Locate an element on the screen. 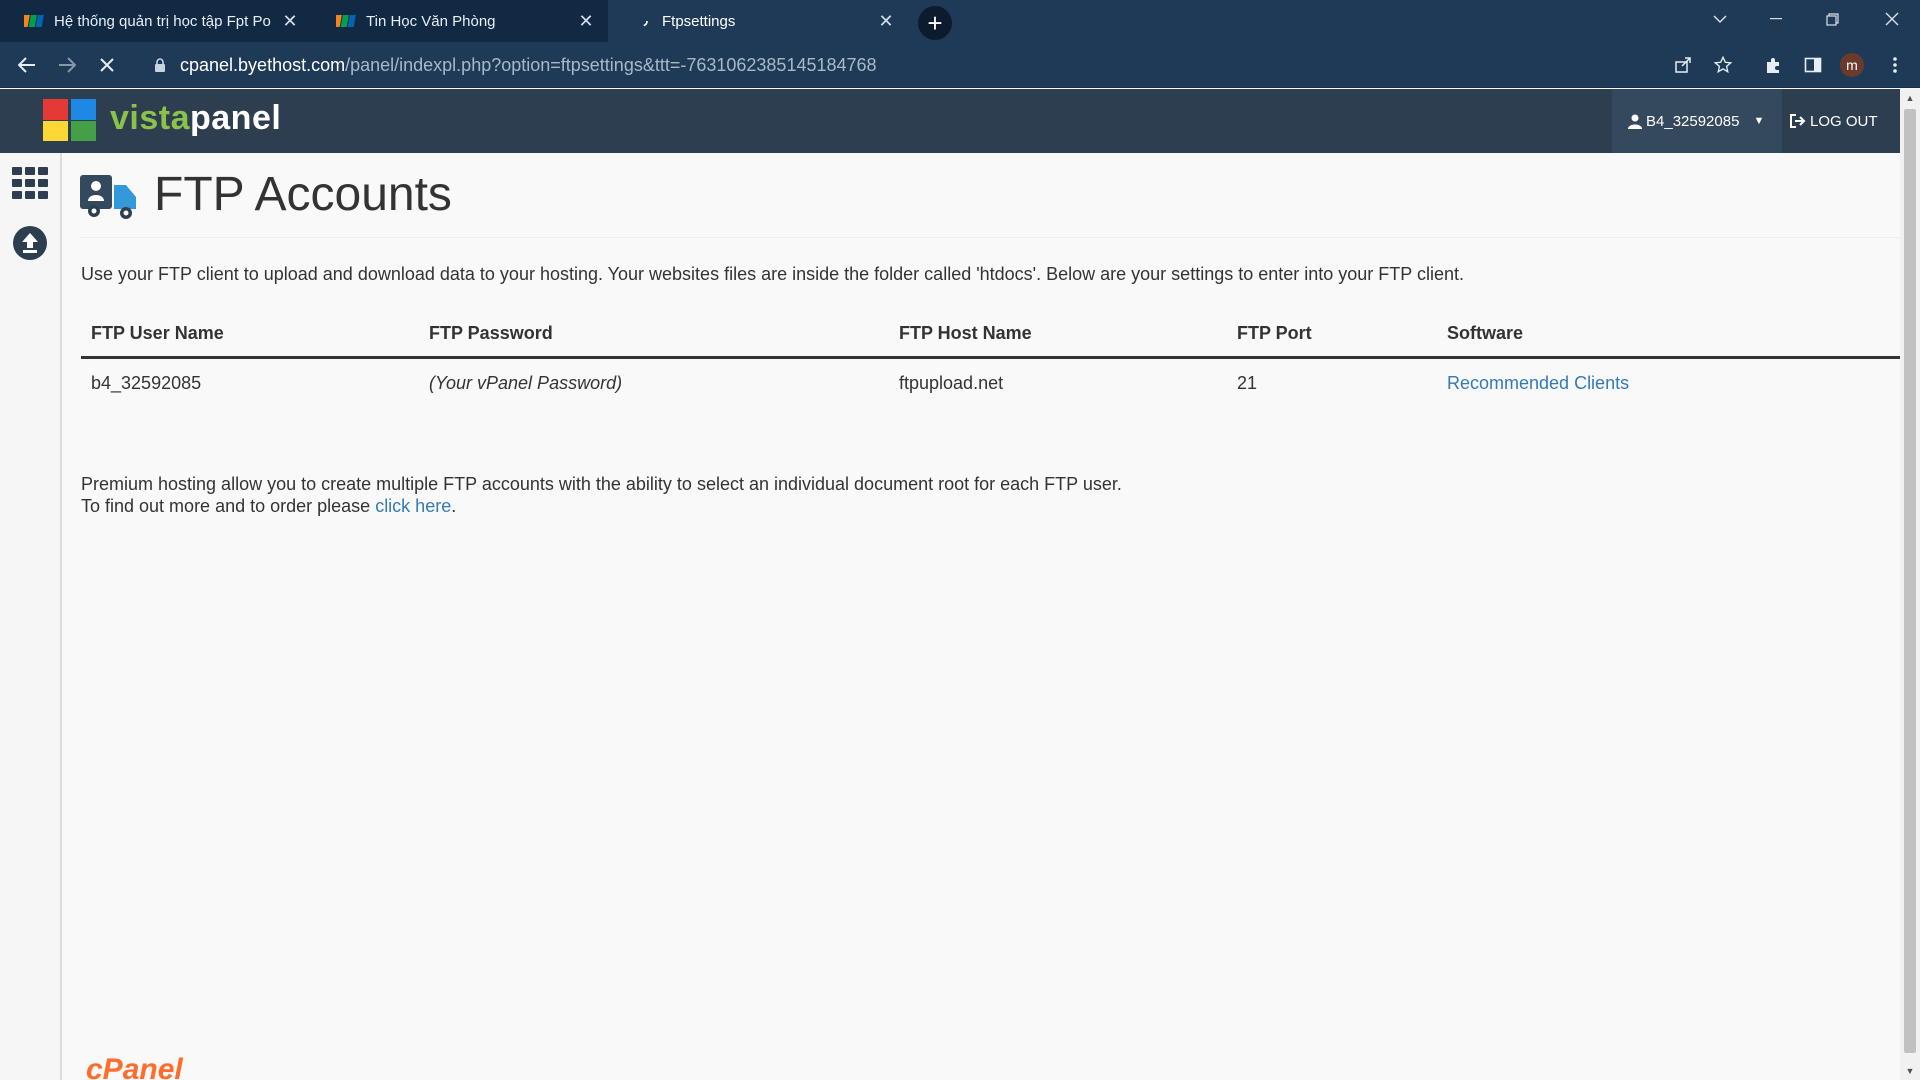 The image size is (1920, 1080). column-header-password: FTP Password is located at coordinates (654, 335).